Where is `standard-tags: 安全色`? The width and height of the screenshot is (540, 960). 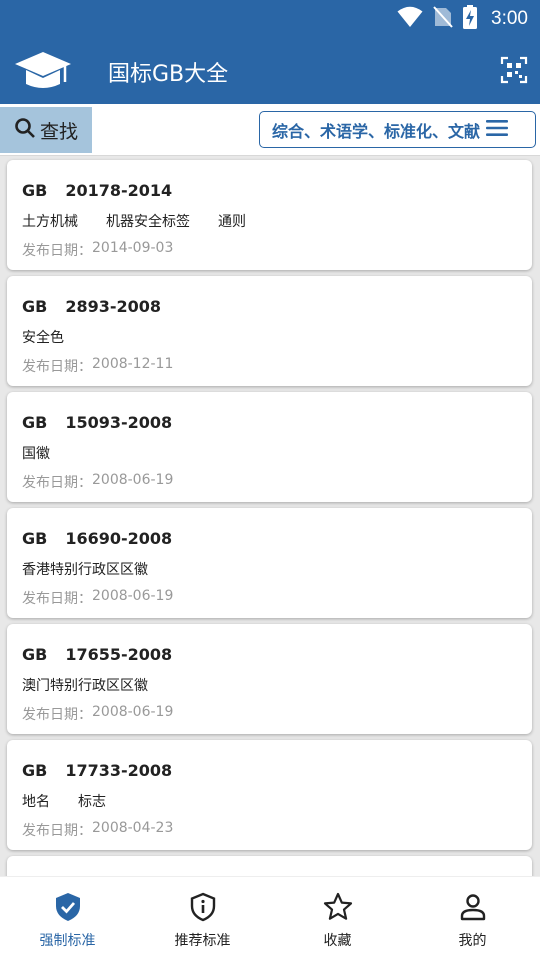 standard-tags: 安全色 is located at coordinates (43, 337).